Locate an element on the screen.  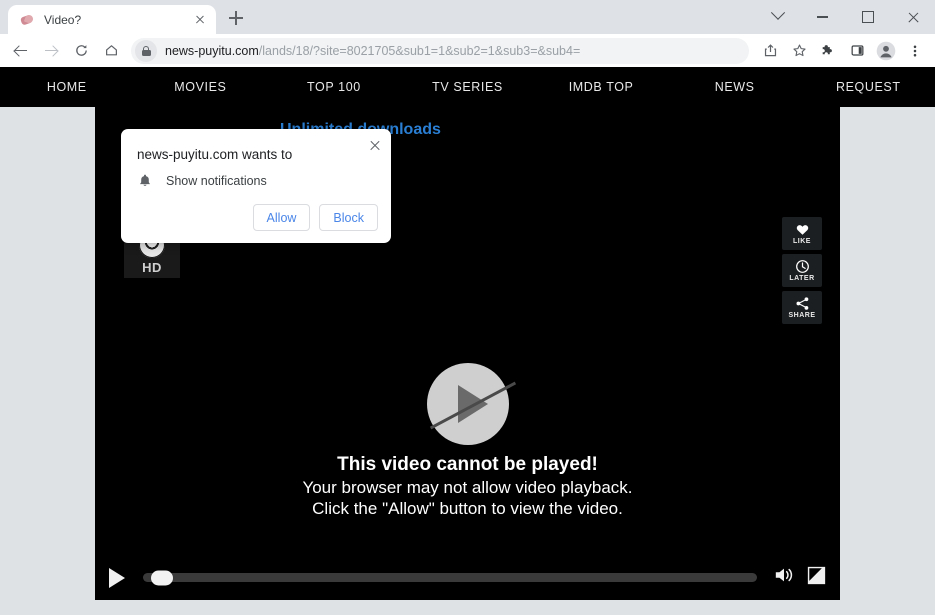
play-disabled-icon is located at coordinates (471, 404).